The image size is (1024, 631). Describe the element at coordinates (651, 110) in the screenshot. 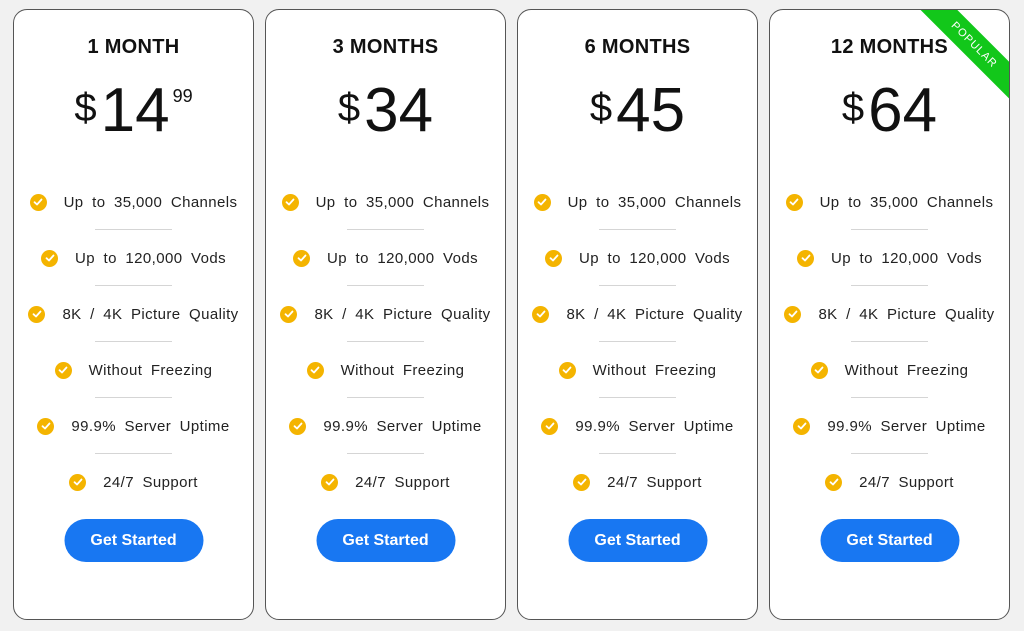

I see `price-amount: 45` at that location.